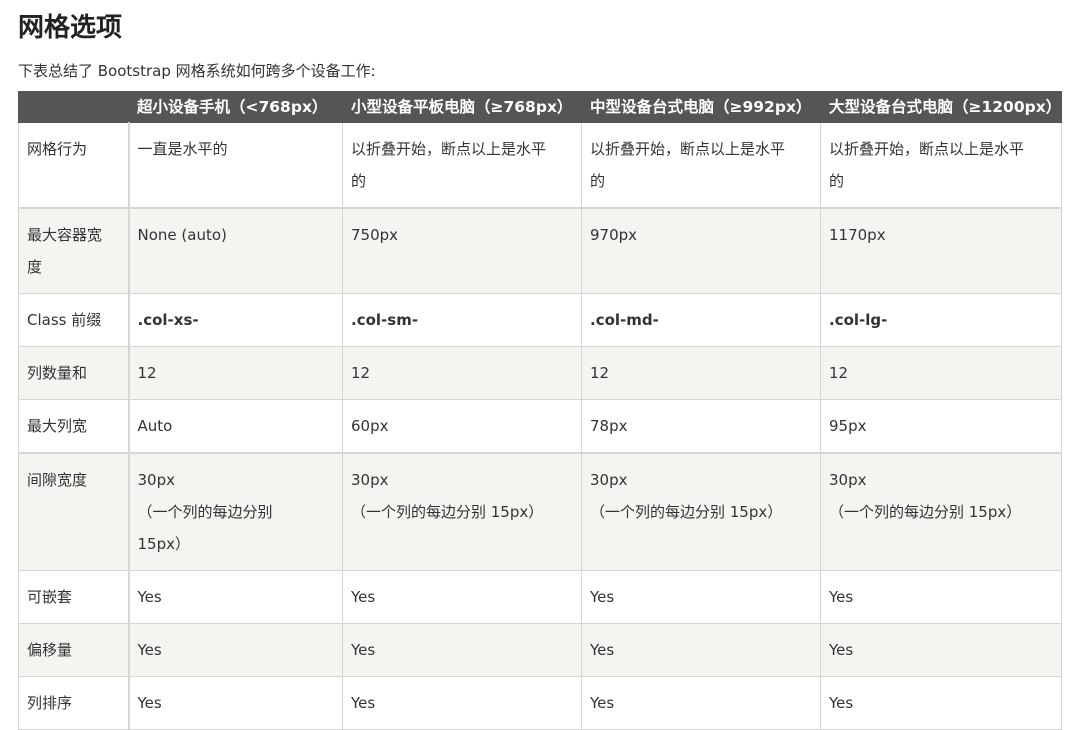  Describe the element at coordinates (941, 107) in the screenshot. I see `header-cell-lg: 大型设备台式电脑（≥1200px）` at that location.